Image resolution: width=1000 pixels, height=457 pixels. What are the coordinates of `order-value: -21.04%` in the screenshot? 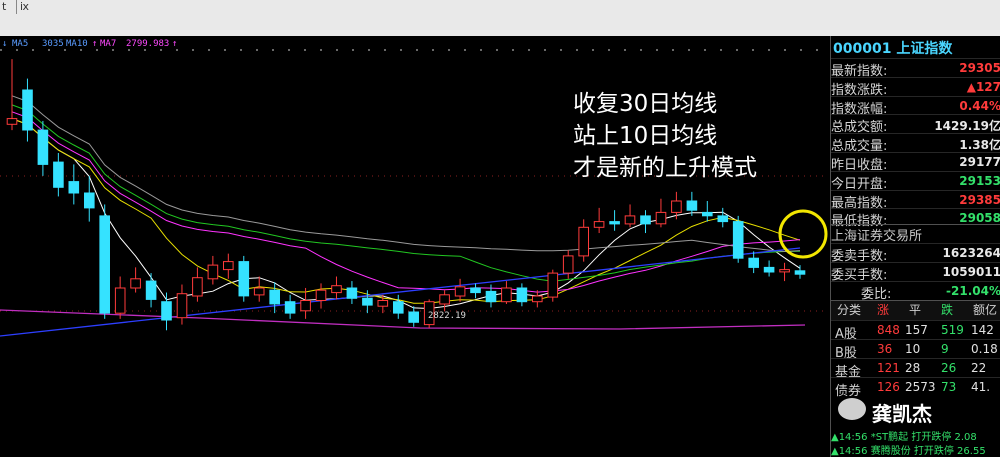 It's located at (973, 291).